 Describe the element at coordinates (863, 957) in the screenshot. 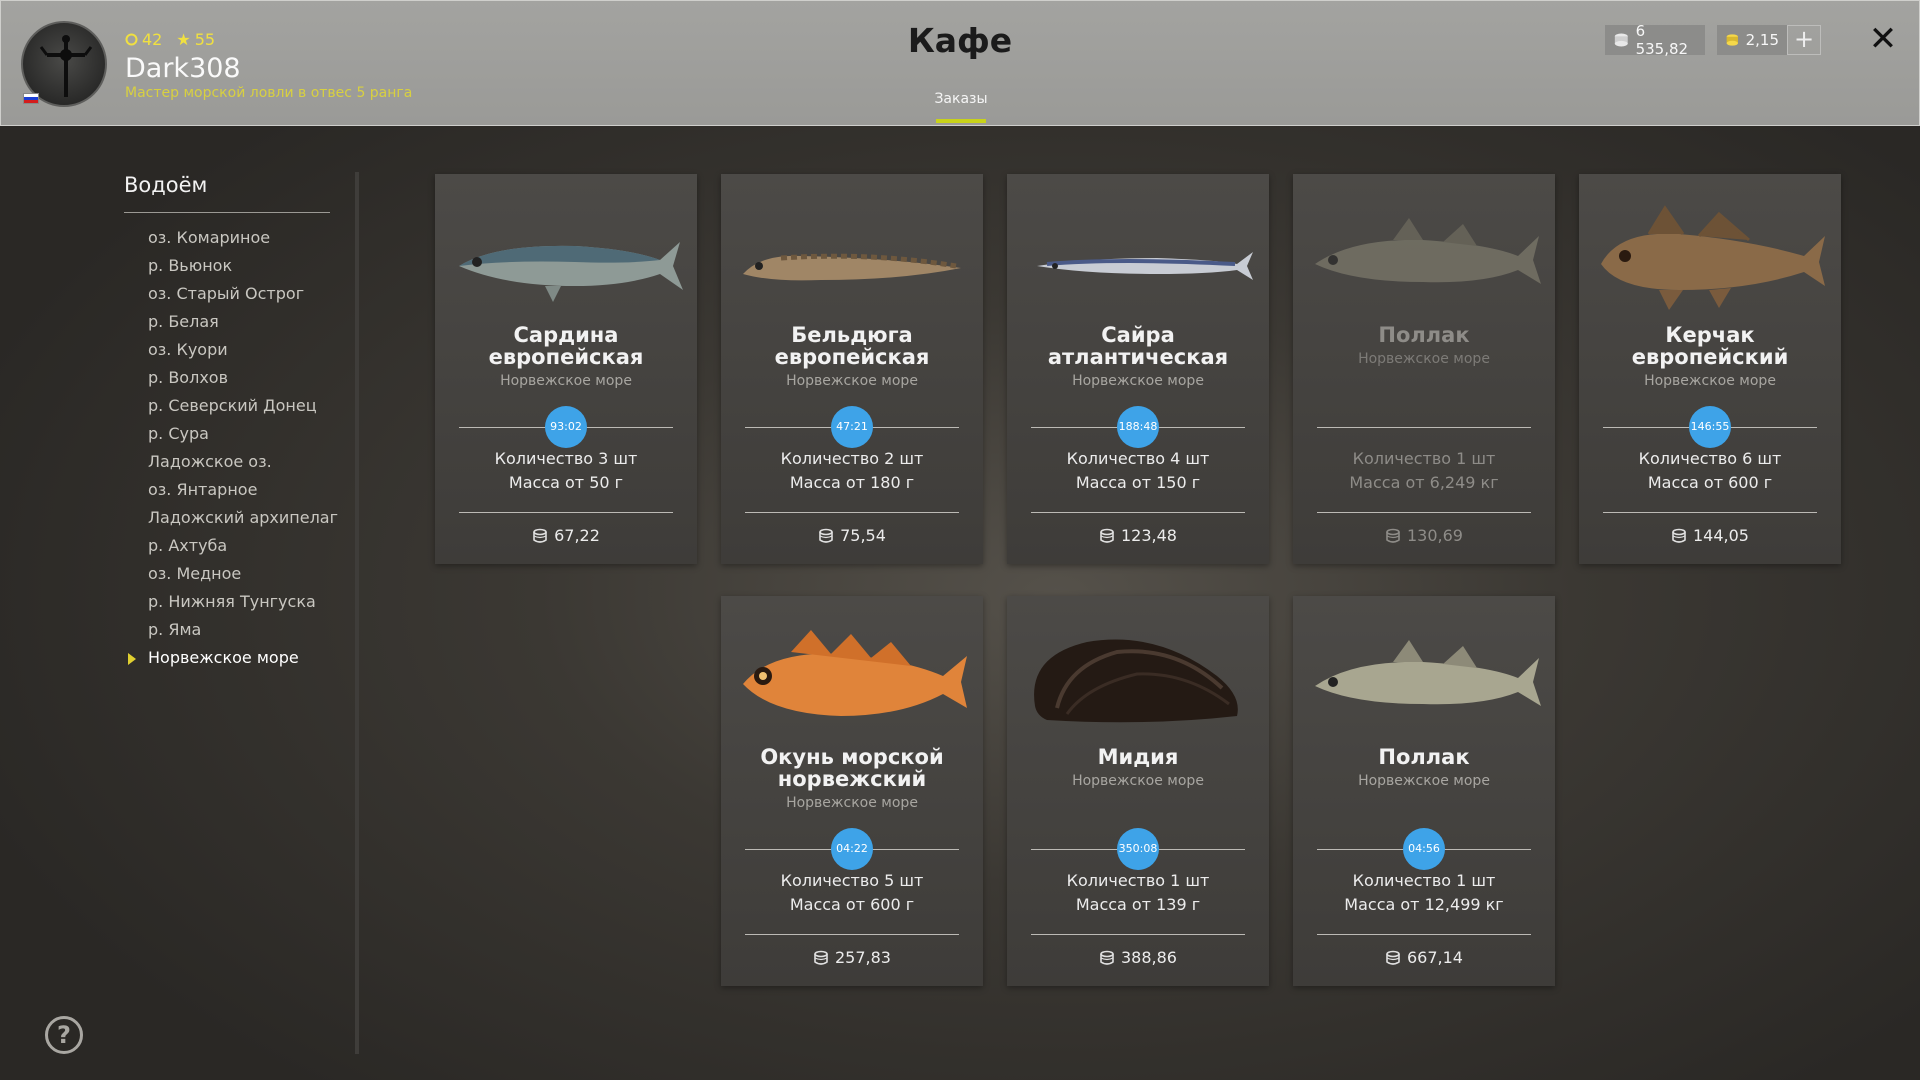

I see `price-value: 257,83` at that location.